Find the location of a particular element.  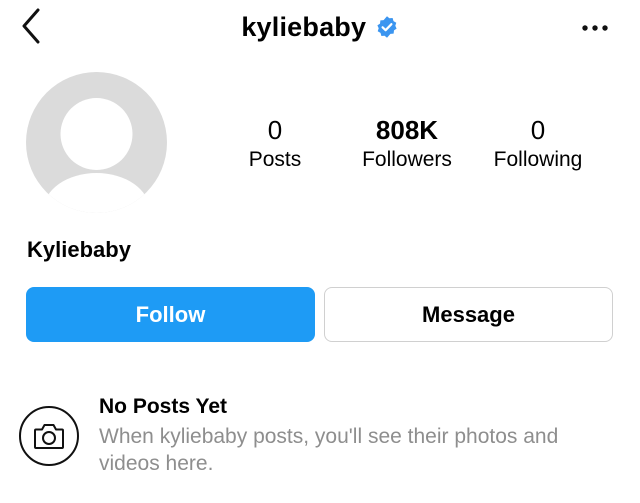

default-avatar-icon is located at coordinates (96, 142).